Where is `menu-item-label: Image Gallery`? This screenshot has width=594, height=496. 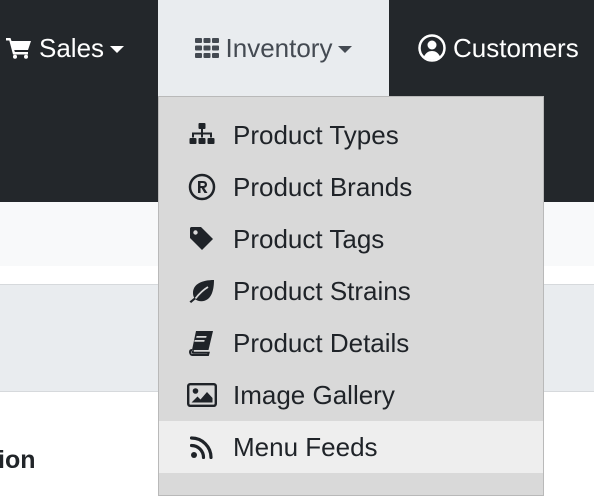 menu-item-label: Image Gallery is located at coordinates (314, 394).